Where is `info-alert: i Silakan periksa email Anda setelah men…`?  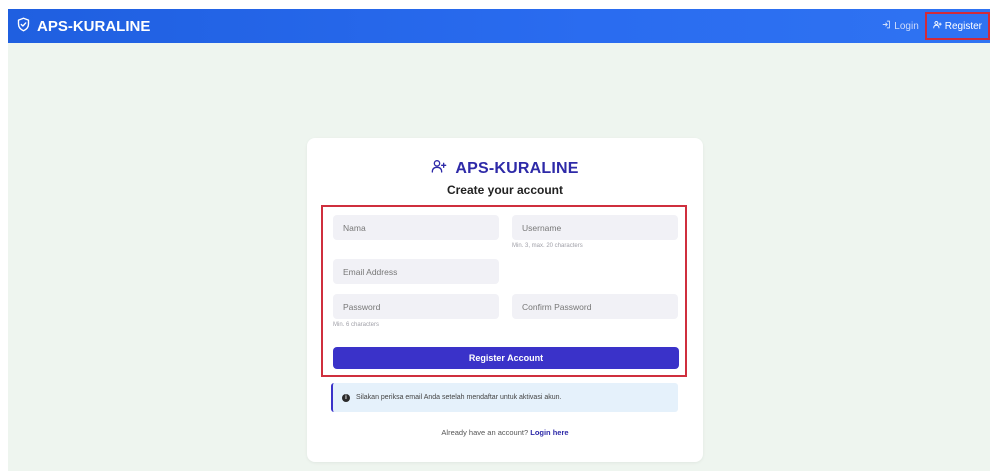
info-alert: i Silakan periksa email Anda setelah men… is located at coordinates (504, 397).